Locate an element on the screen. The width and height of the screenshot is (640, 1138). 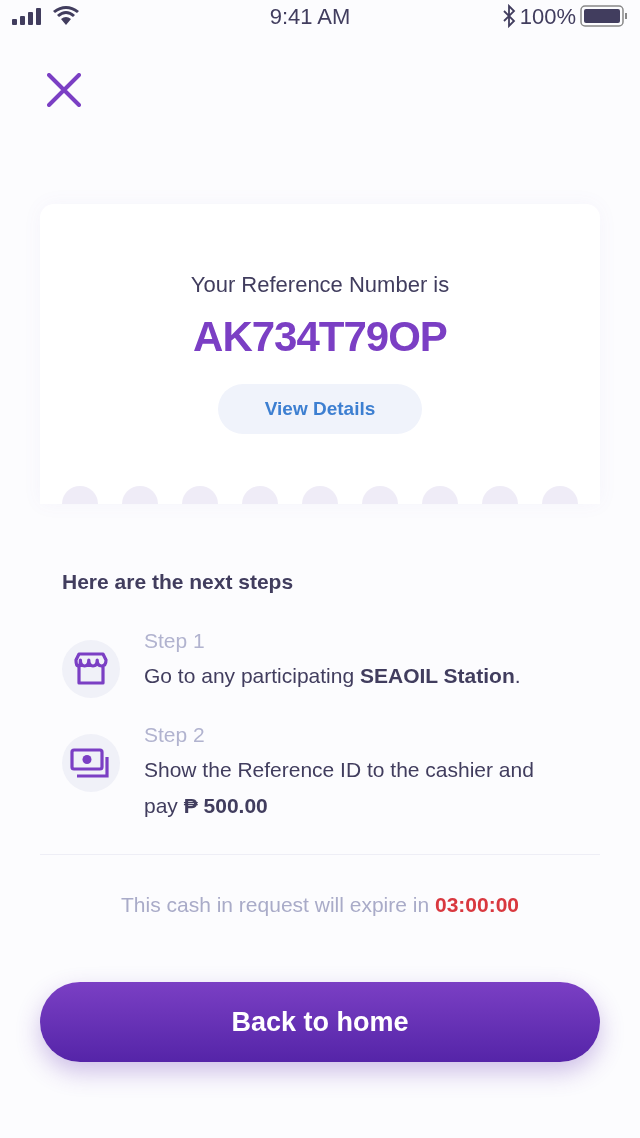
wifi-icon is located at coordinates (66, 16).